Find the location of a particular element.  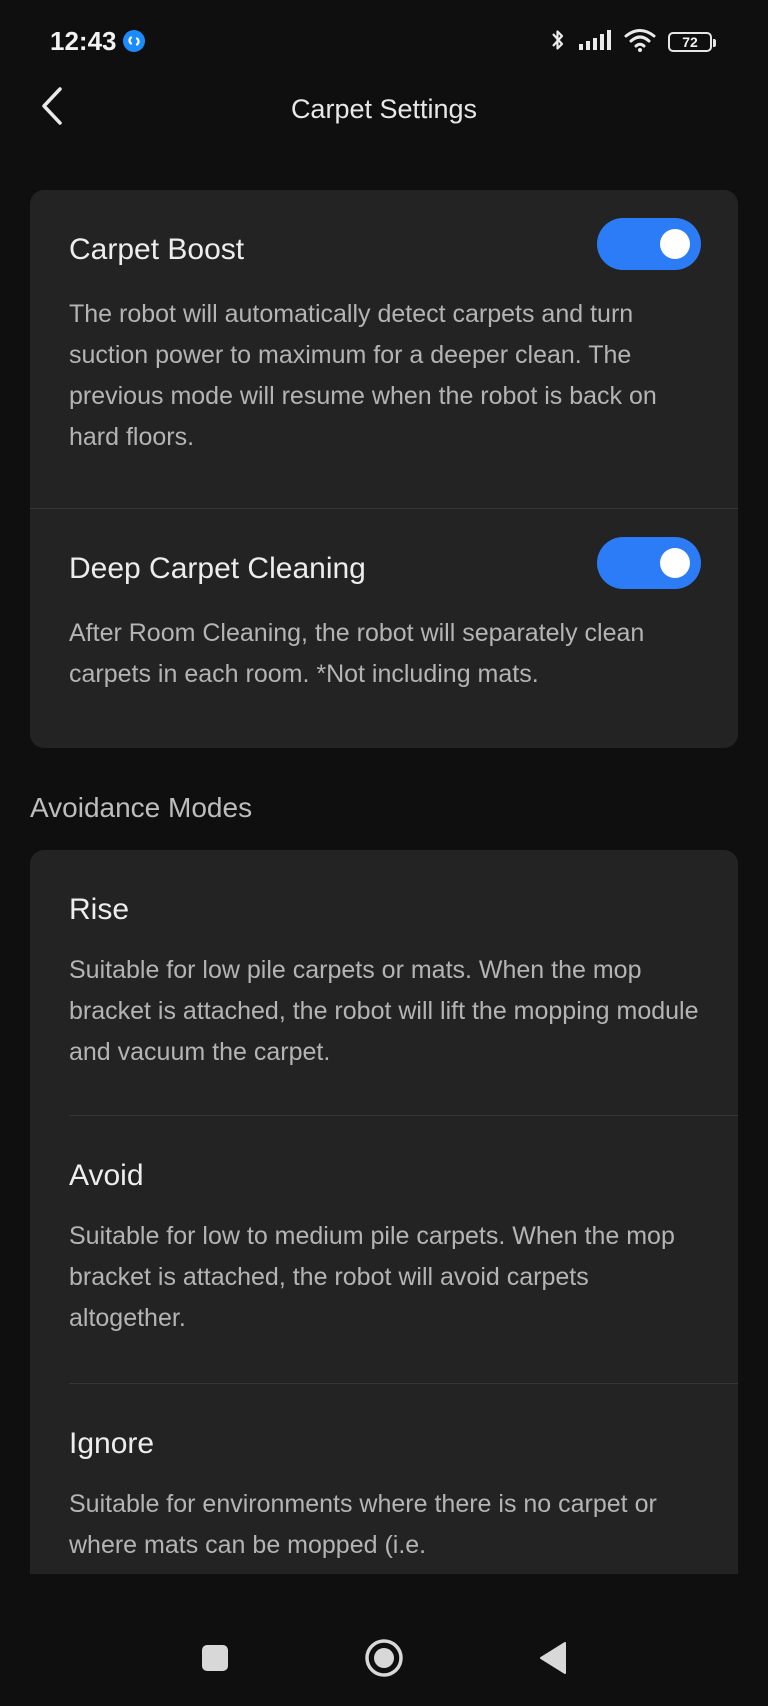

back-nav-button is located at coordinates (553, 1660).